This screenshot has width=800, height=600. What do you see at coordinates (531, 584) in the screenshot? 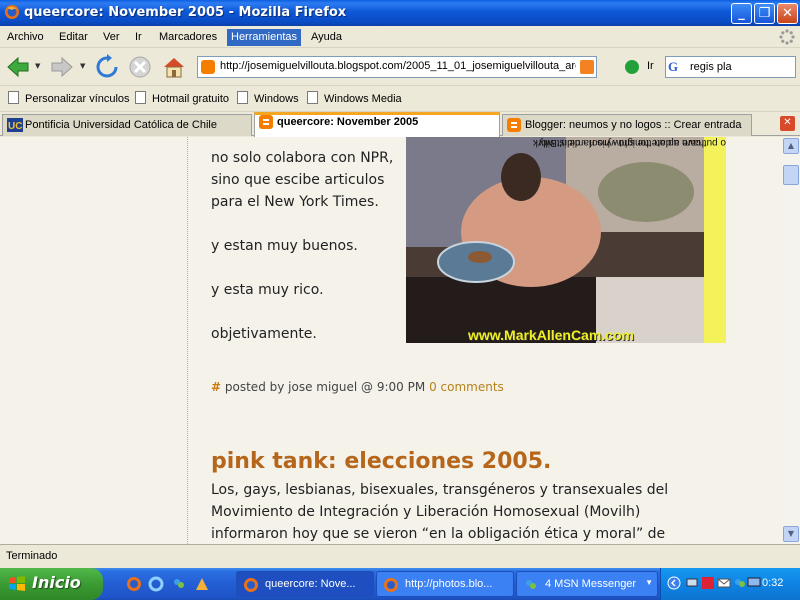
I see `msn-icon` at bounding box center [531, 584].